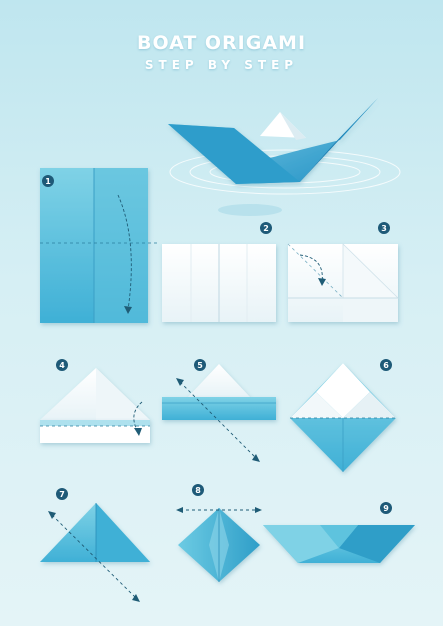  I want to click on step-5: 5, so click(219, 410).